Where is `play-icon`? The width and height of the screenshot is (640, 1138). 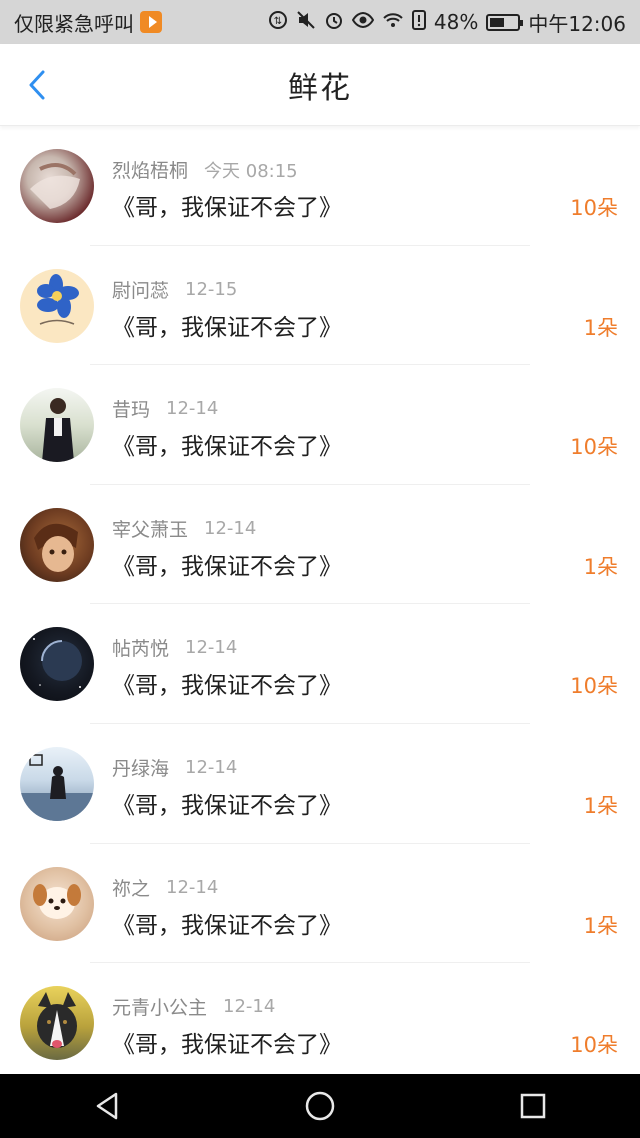 play-icon is located at coordinates (151, 22).